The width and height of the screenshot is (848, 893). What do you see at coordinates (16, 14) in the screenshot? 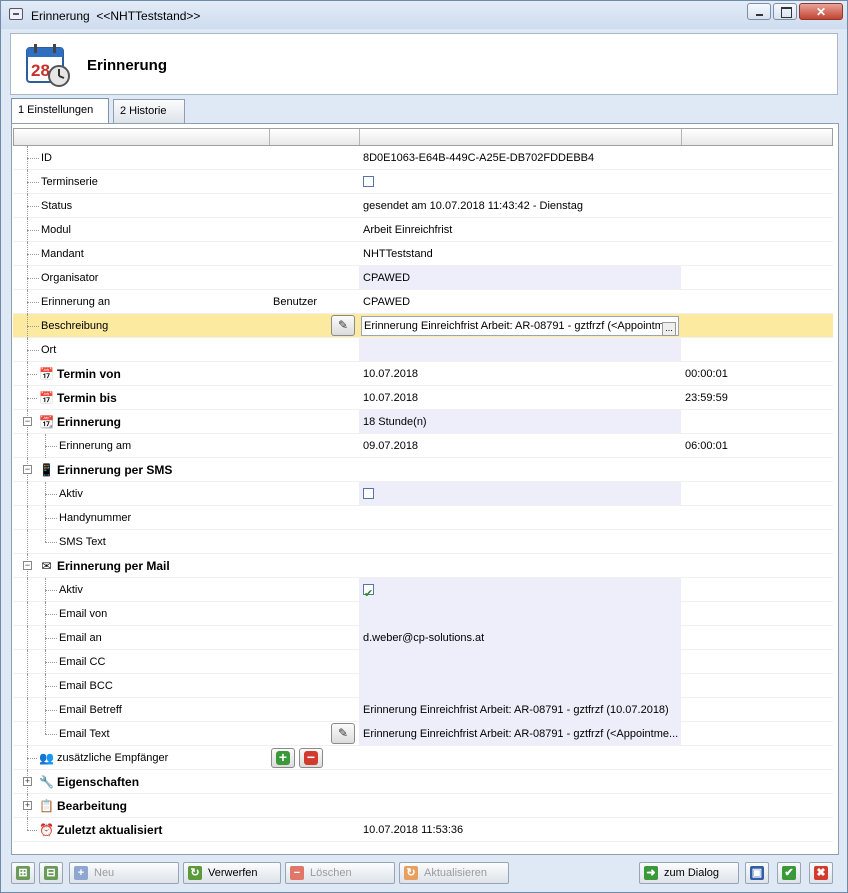
I see `window-menu-icon` at bounding box center [16, 14].